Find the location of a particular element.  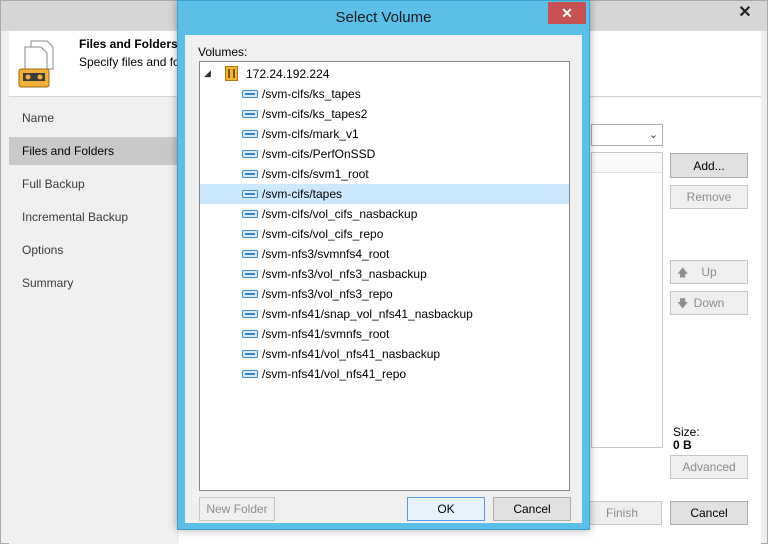

volume-label: /svm-cifs/tapes is located at coordinates (302, 194).